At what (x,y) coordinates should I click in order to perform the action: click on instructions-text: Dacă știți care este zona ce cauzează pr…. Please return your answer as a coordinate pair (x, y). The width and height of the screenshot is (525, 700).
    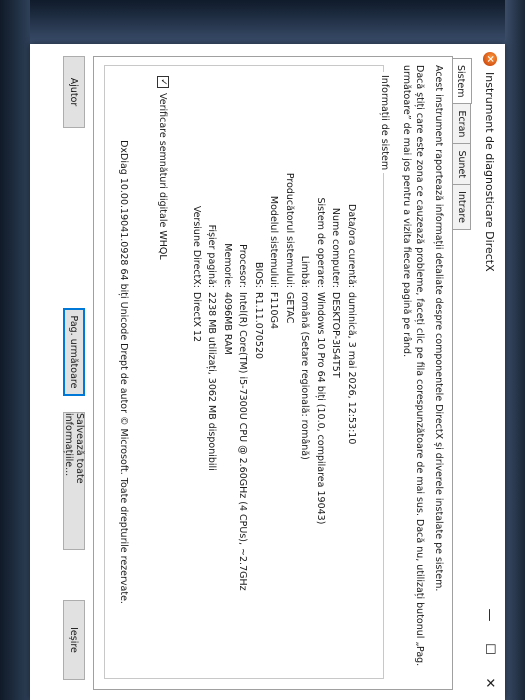
    Looking at the image, I should click on (413, 366).